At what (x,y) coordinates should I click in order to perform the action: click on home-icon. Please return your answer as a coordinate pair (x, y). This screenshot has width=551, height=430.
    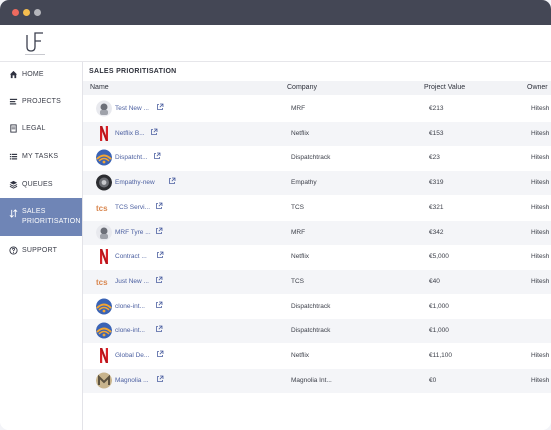
    Looking at the image, I should click on (13, 74).